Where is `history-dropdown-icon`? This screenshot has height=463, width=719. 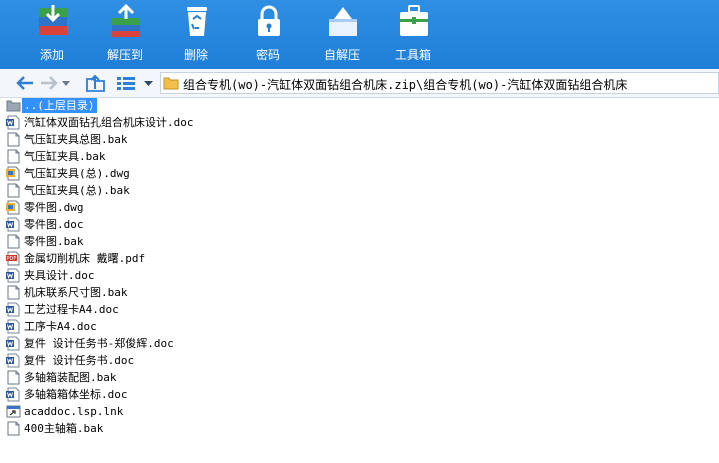
history-dropdown-icon is located at coordinates (66, 83).